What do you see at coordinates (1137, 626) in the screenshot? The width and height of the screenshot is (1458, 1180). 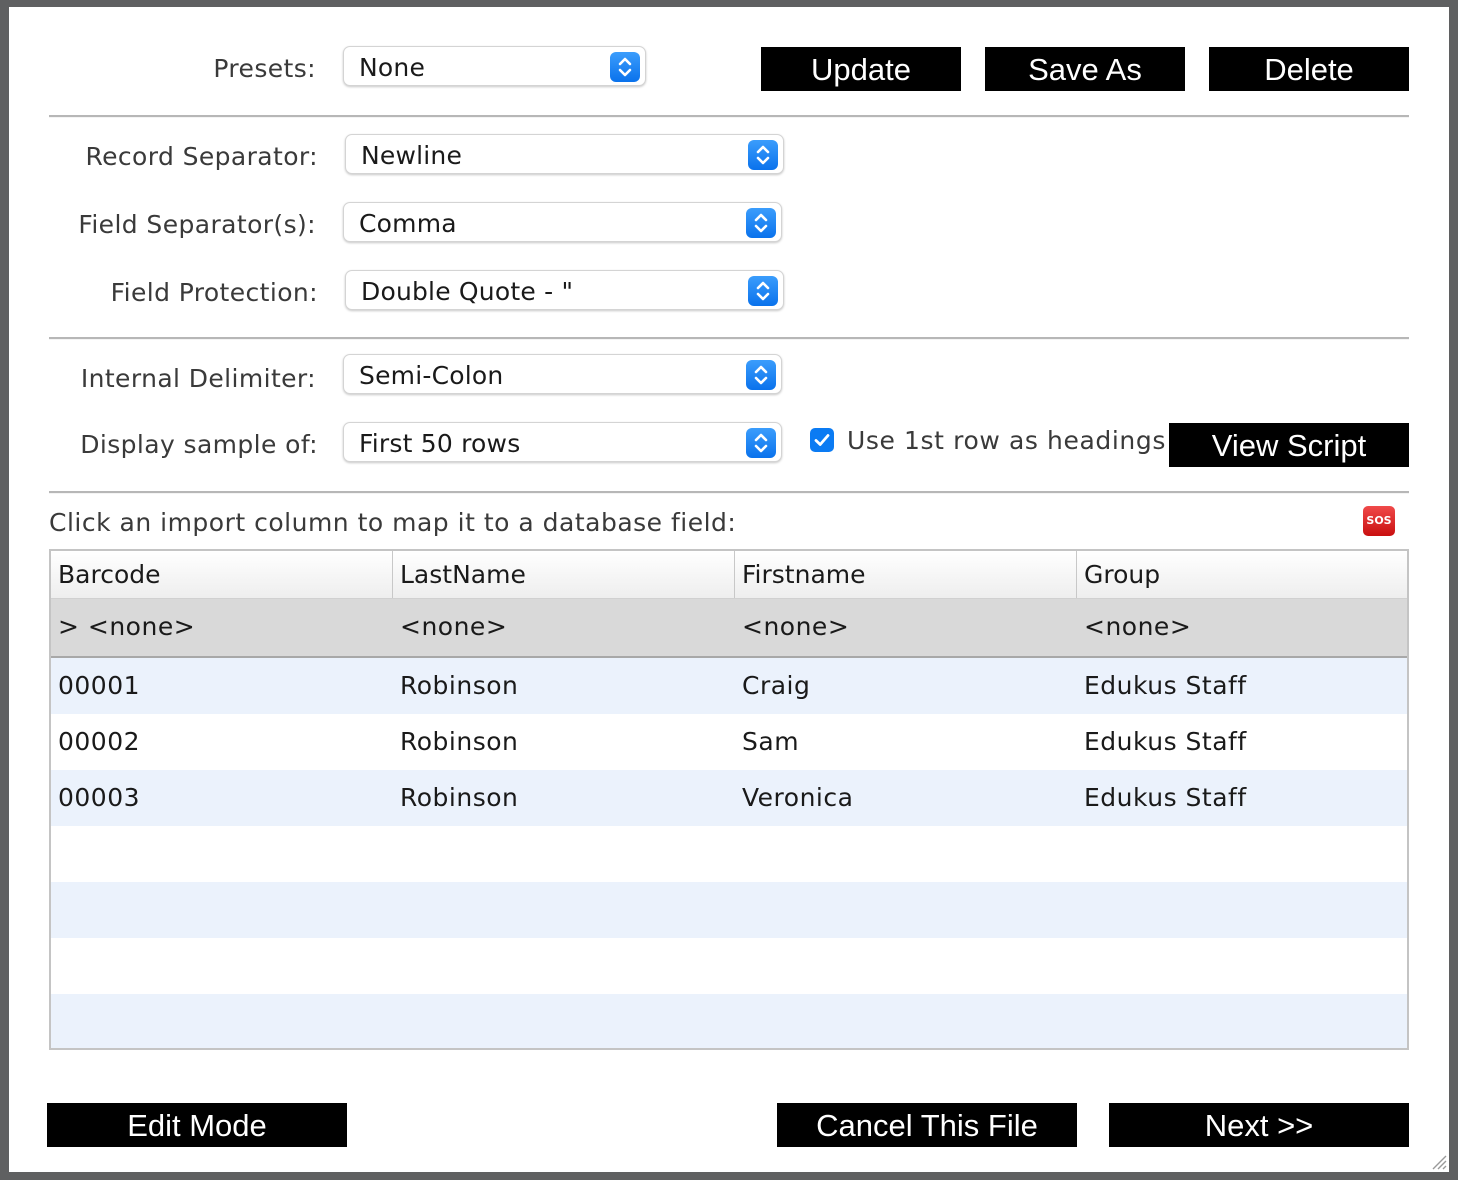 I see `mapping-cell-group: <none>` at bounding box center [1137, 626].